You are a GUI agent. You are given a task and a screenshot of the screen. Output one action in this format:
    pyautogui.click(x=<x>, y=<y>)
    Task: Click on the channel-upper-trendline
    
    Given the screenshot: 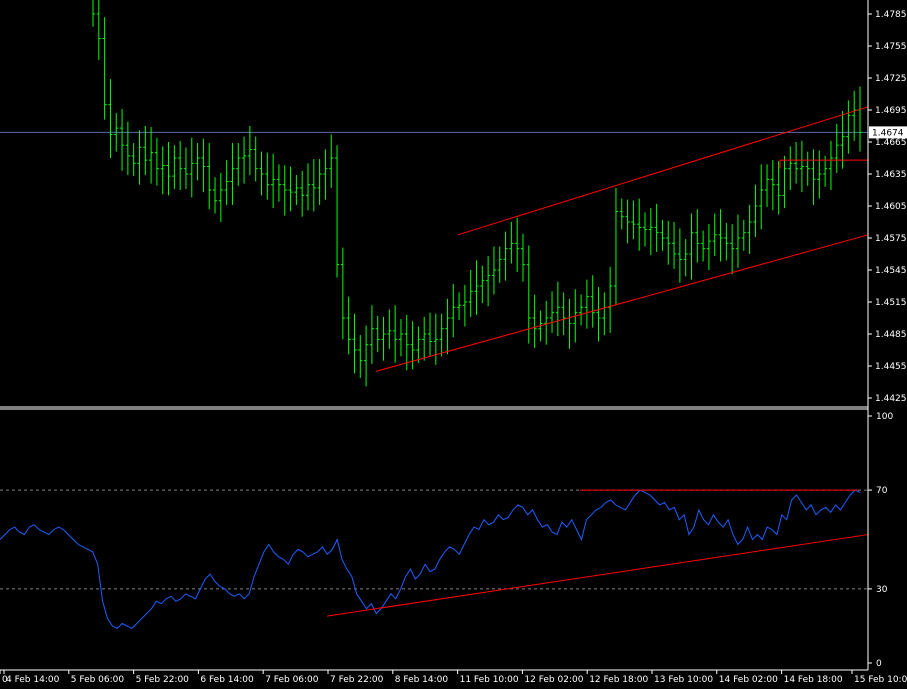 What is the action you would take?
    pyautogui.click(x=663, y=171)
    